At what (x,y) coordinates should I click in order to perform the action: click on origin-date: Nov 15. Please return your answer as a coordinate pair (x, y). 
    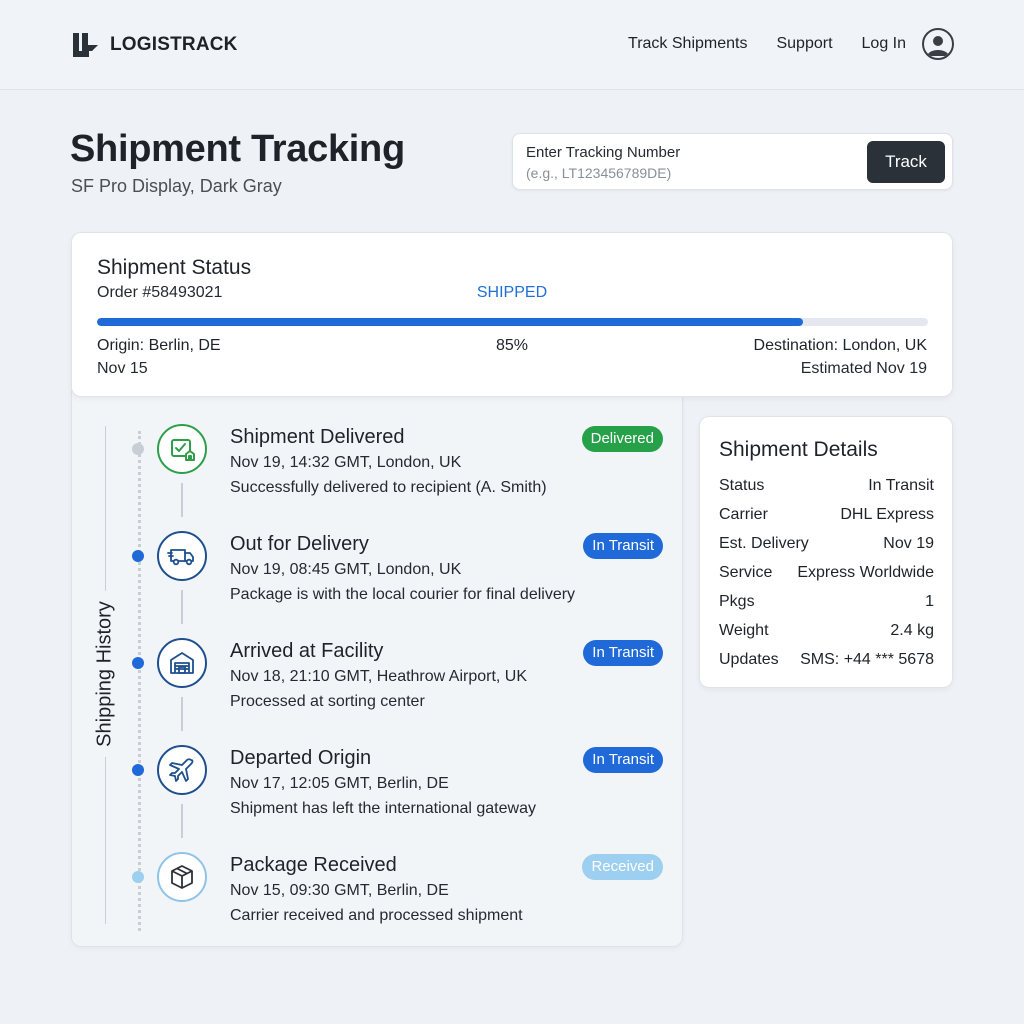
    Looking at the image, I should click on (122, 368).